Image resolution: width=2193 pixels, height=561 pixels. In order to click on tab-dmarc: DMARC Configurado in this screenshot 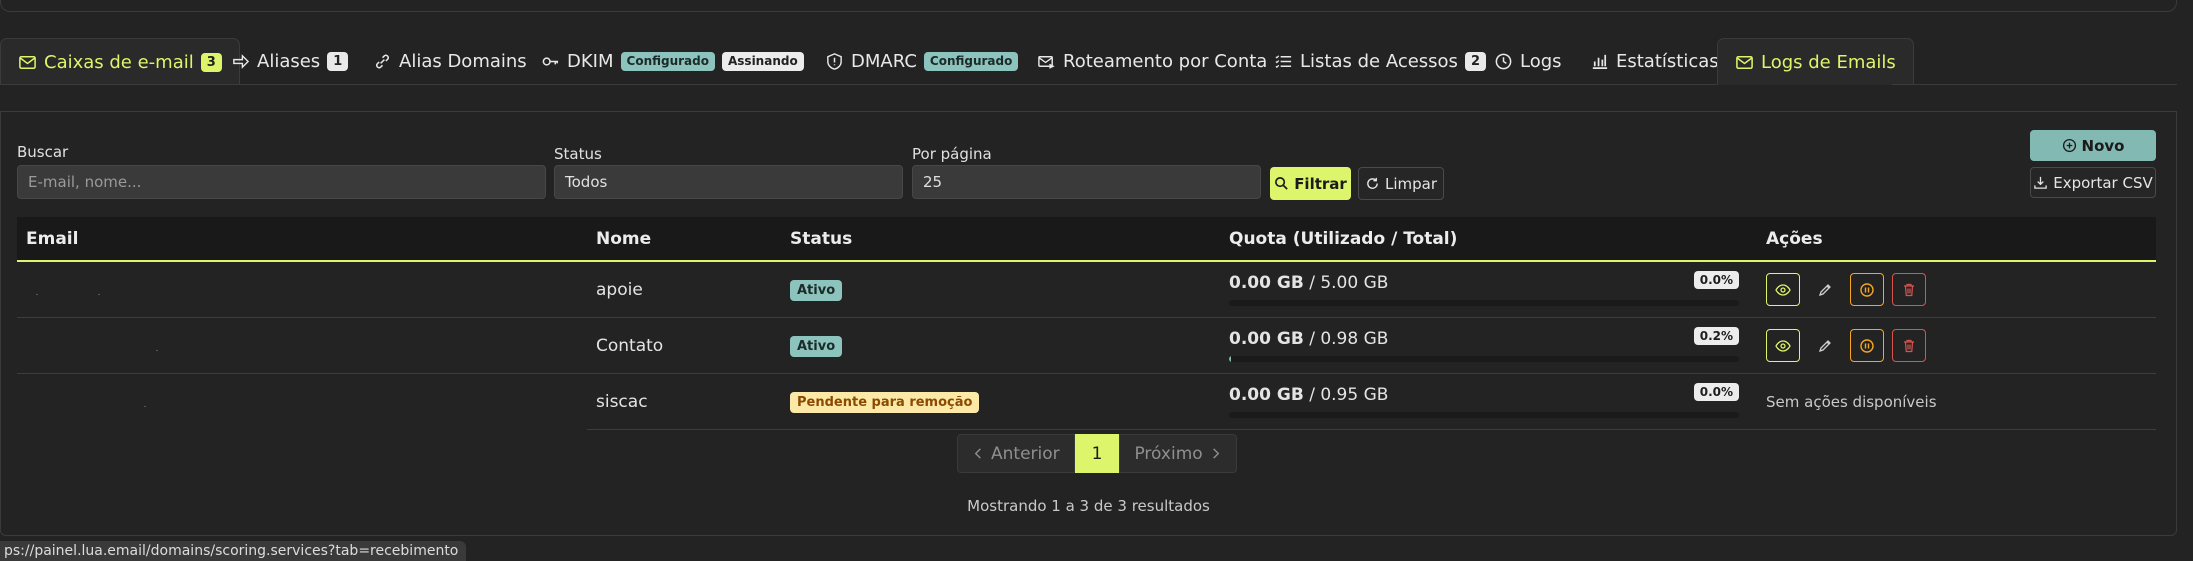, I will do `click(921, 61)`.